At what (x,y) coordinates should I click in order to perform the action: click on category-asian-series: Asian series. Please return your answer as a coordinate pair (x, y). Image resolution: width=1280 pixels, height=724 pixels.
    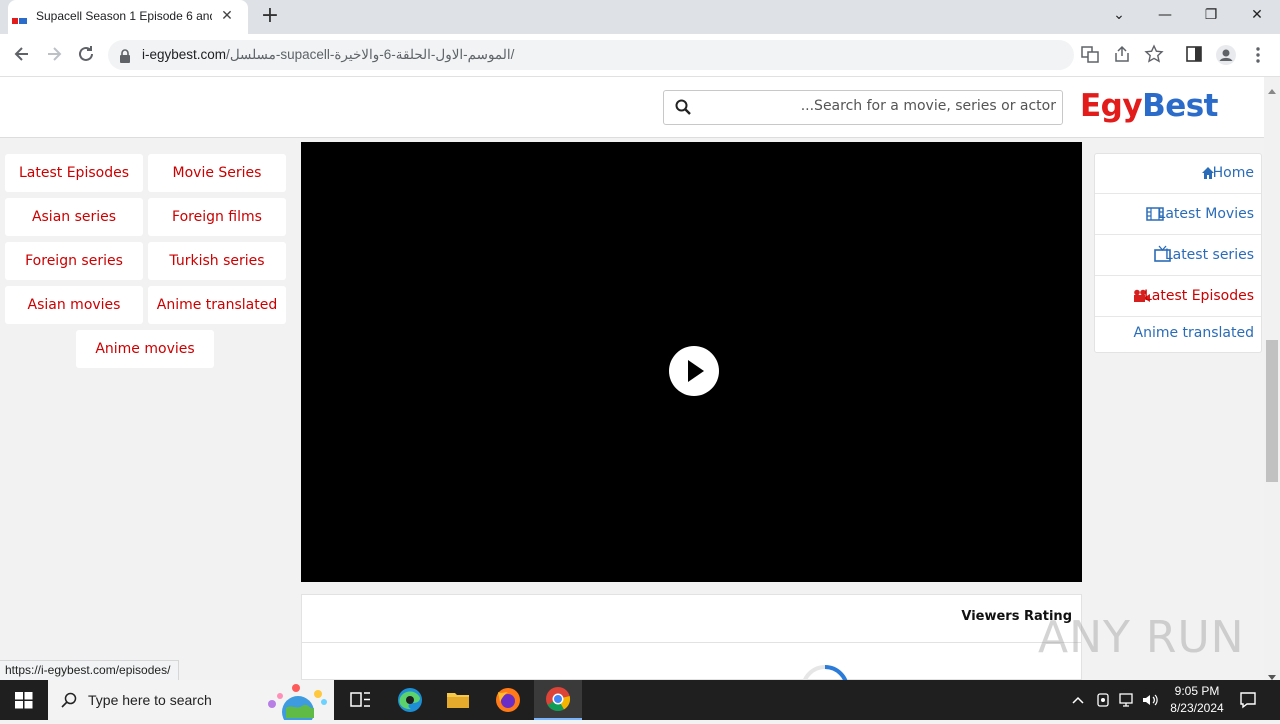
    Looking at the image, I should click on (74, 217).